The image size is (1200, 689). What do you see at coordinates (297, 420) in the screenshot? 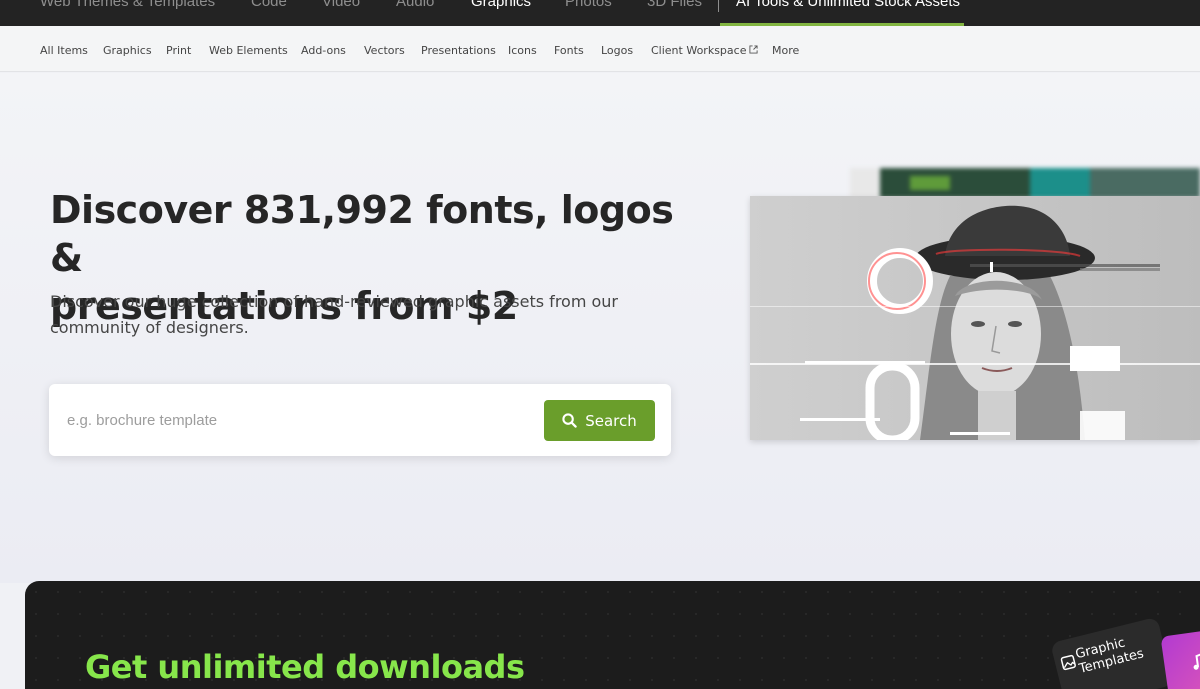
I see `search-input` at bounding box center [297, 420].